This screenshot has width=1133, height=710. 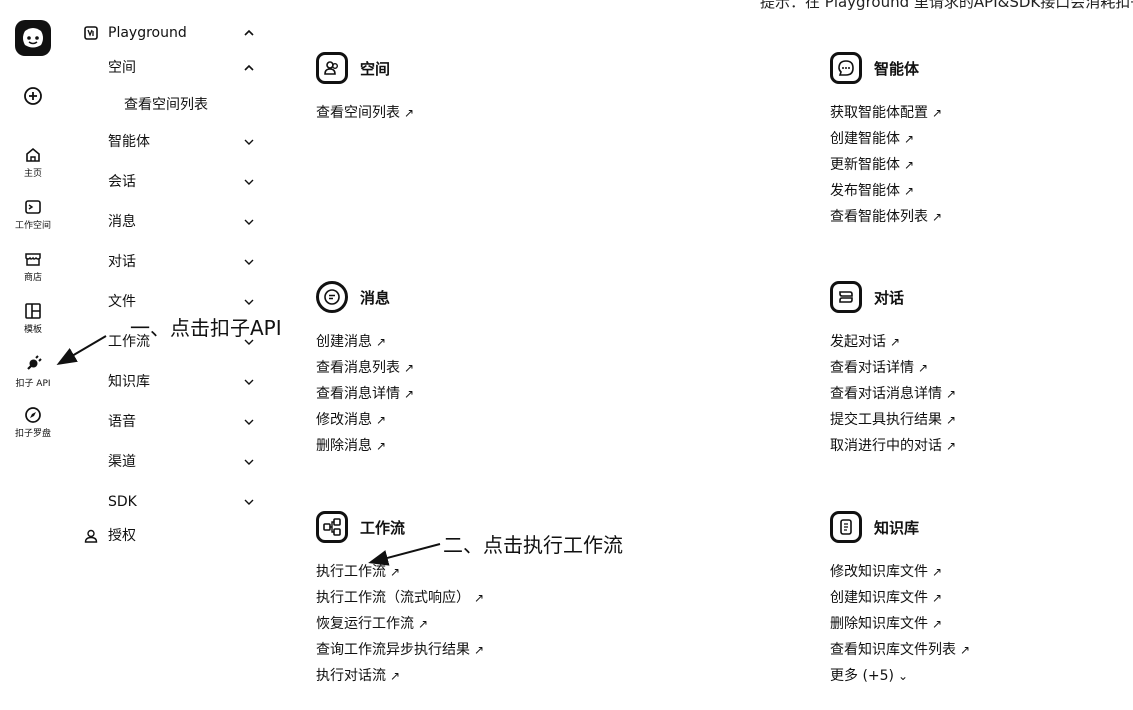 I want to click on menu-auth: 授权, so click(x=170, y=536).